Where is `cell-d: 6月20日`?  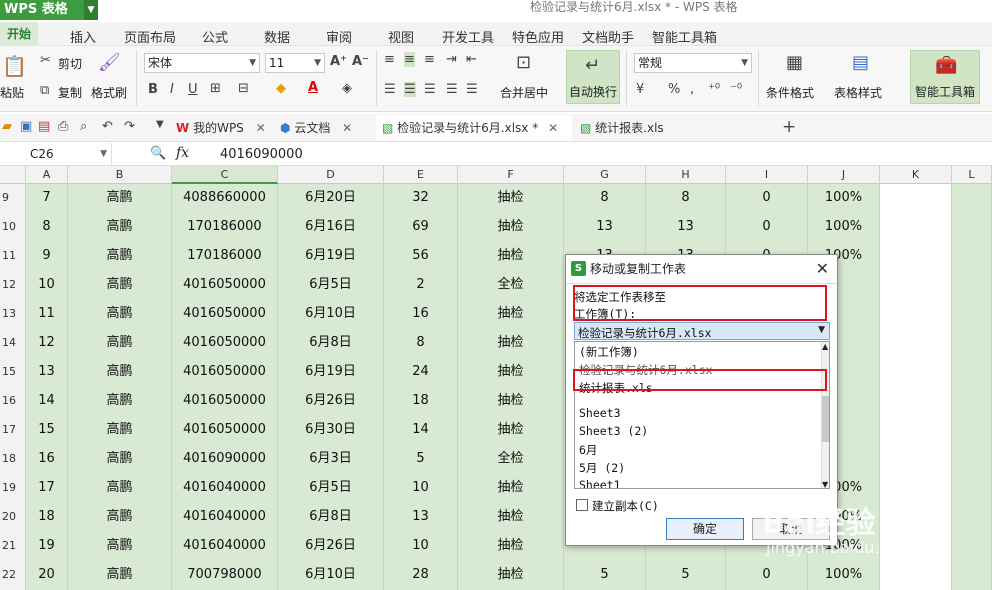 cell-d: 6月20日 is located at coordinates (331, 198).